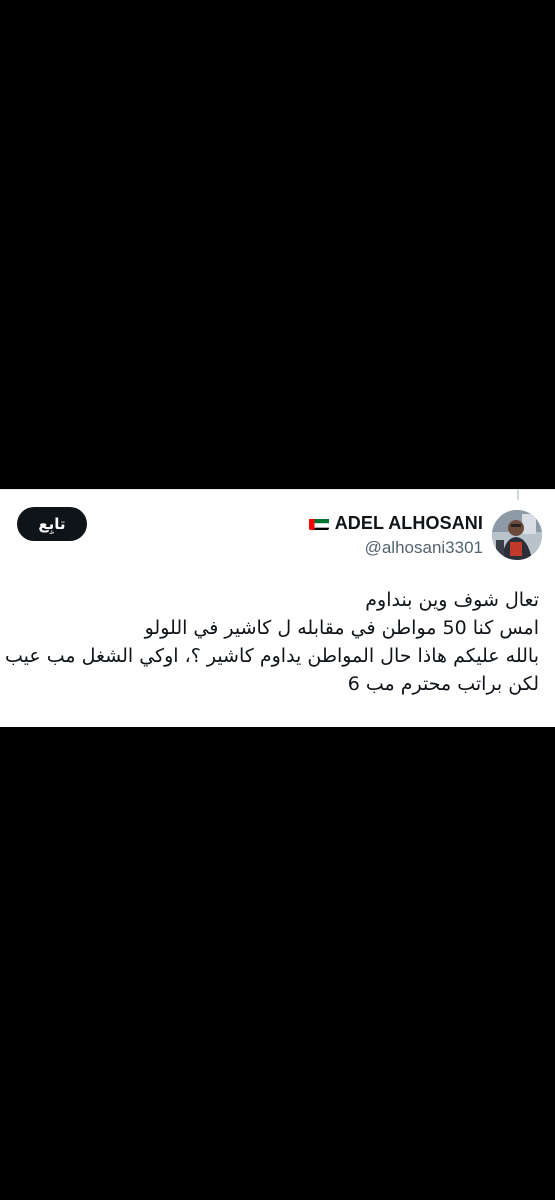  I want to click on author-name-row: ADEL ALHOSANI, so click(395, 523).